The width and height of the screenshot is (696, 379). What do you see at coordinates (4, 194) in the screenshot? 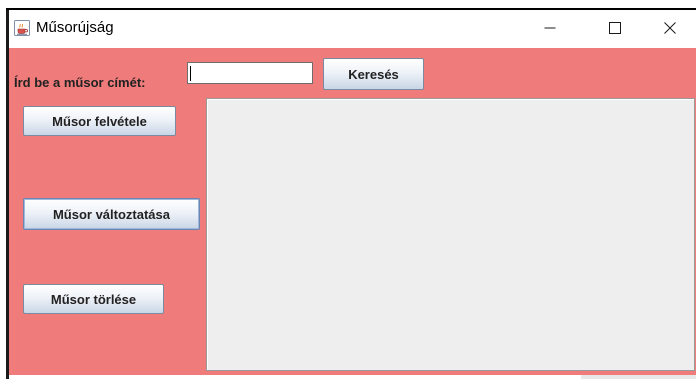
I see `screen-left-edge` at bounding box center [4, 194].